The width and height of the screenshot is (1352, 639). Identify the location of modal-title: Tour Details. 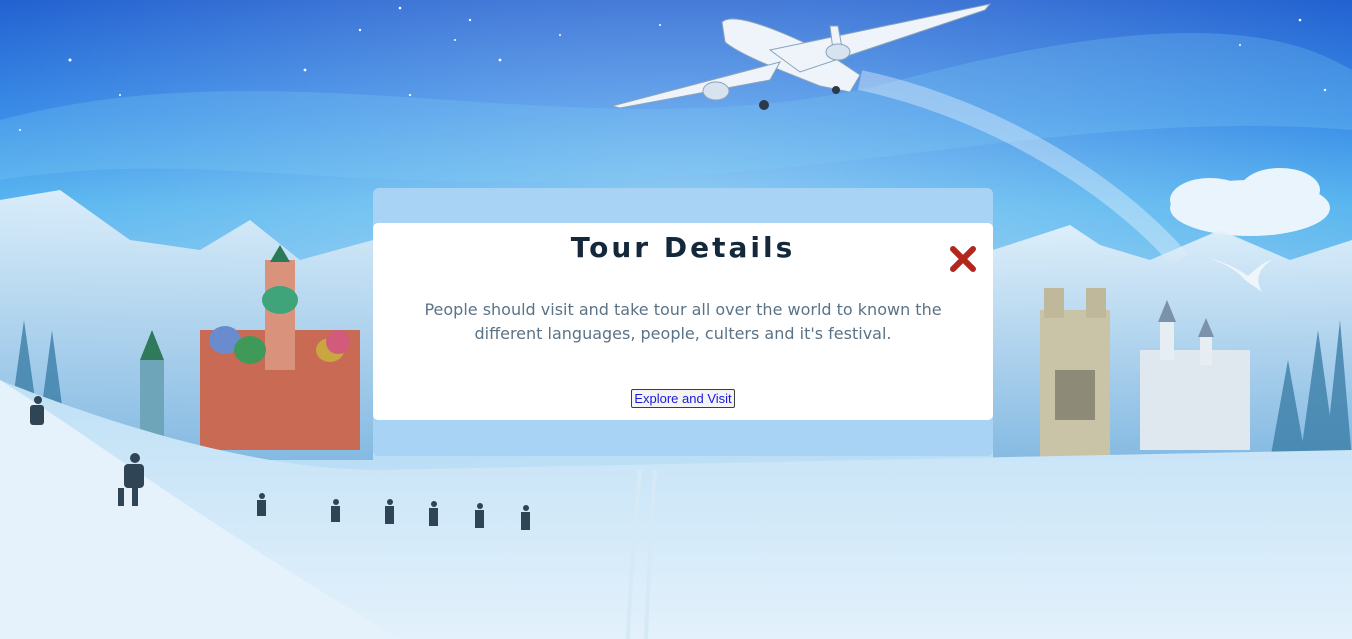
(683, 247).